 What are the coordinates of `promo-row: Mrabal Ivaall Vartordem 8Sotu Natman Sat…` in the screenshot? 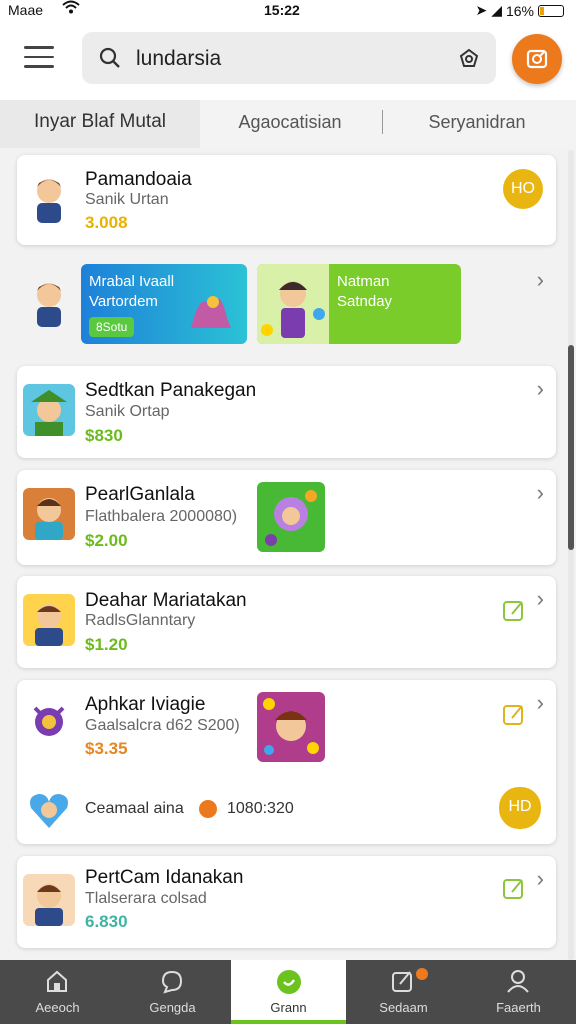 It's located at (286, 305).